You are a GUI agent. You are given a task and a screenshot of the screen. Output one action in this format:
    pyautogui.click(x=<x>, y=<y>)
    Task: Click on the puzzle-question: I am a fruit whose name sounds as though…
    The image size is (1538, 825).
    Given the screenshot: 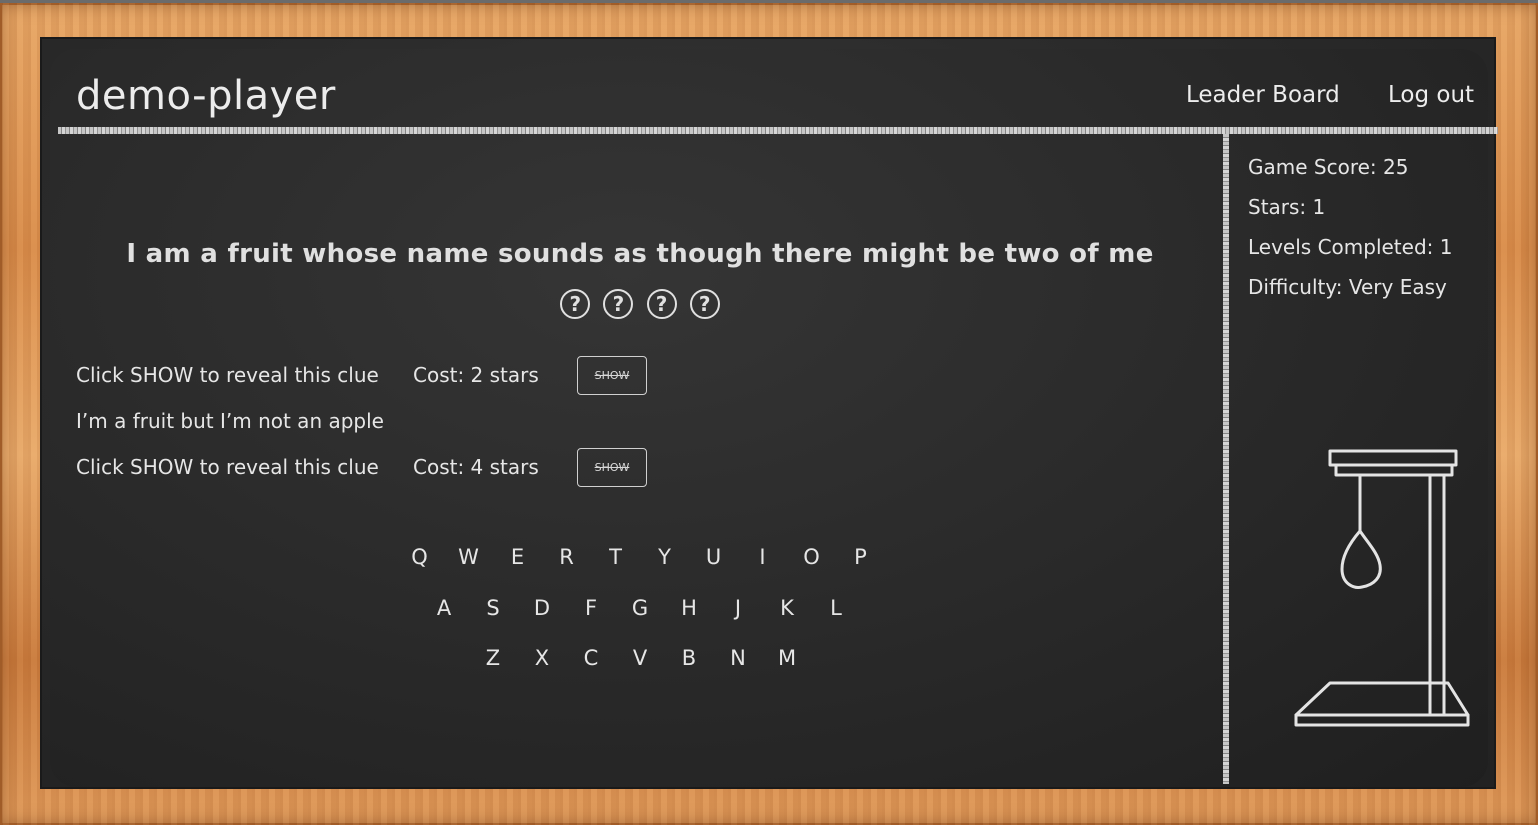 What is the action you would take?
    pyautogui.click(x=640, y=254)
    